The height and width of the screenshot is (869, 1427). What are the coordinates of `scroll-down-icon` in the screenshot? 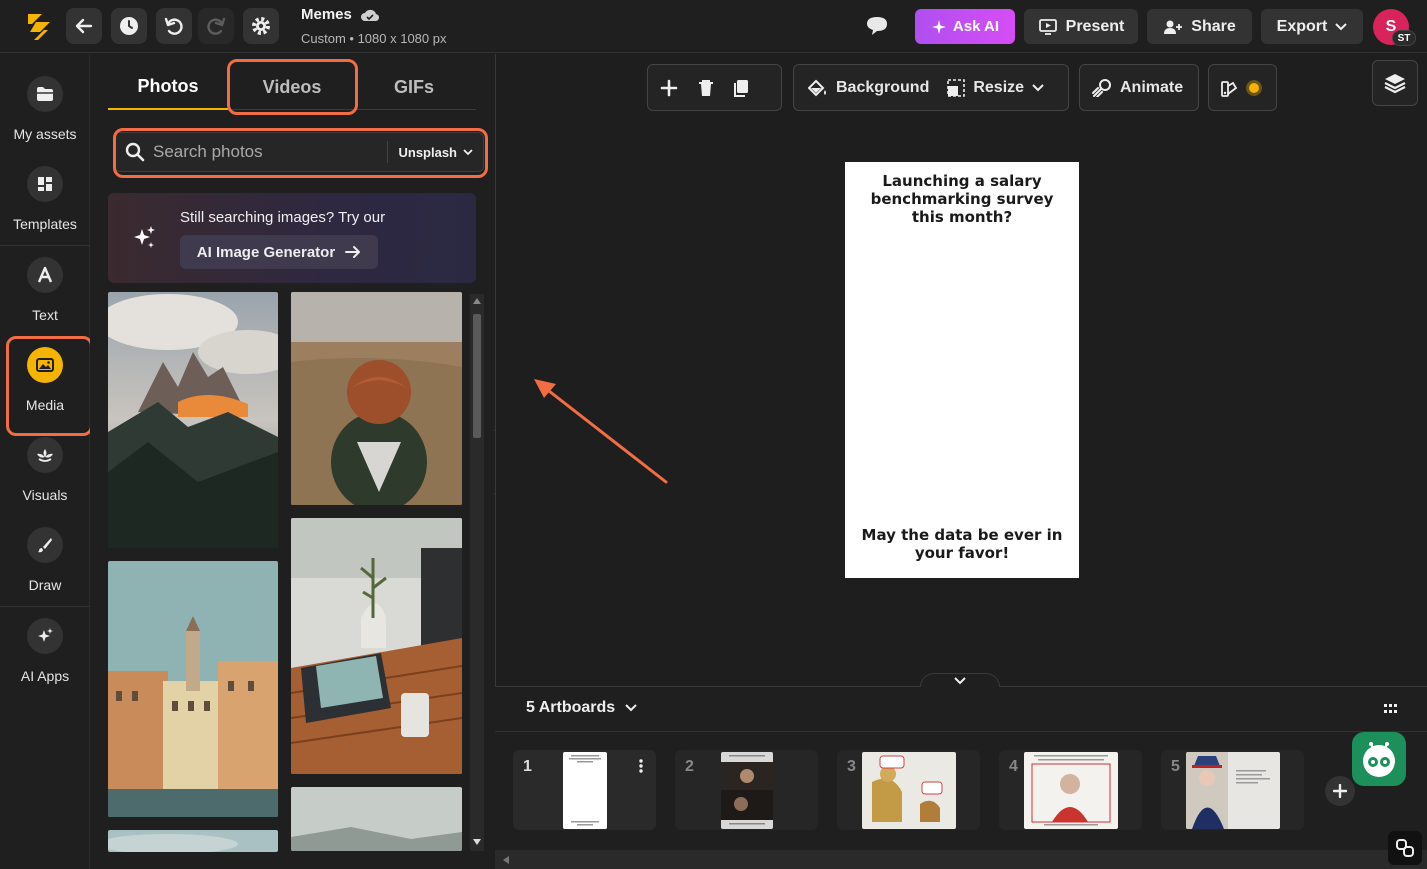 It's located at (477, 842).